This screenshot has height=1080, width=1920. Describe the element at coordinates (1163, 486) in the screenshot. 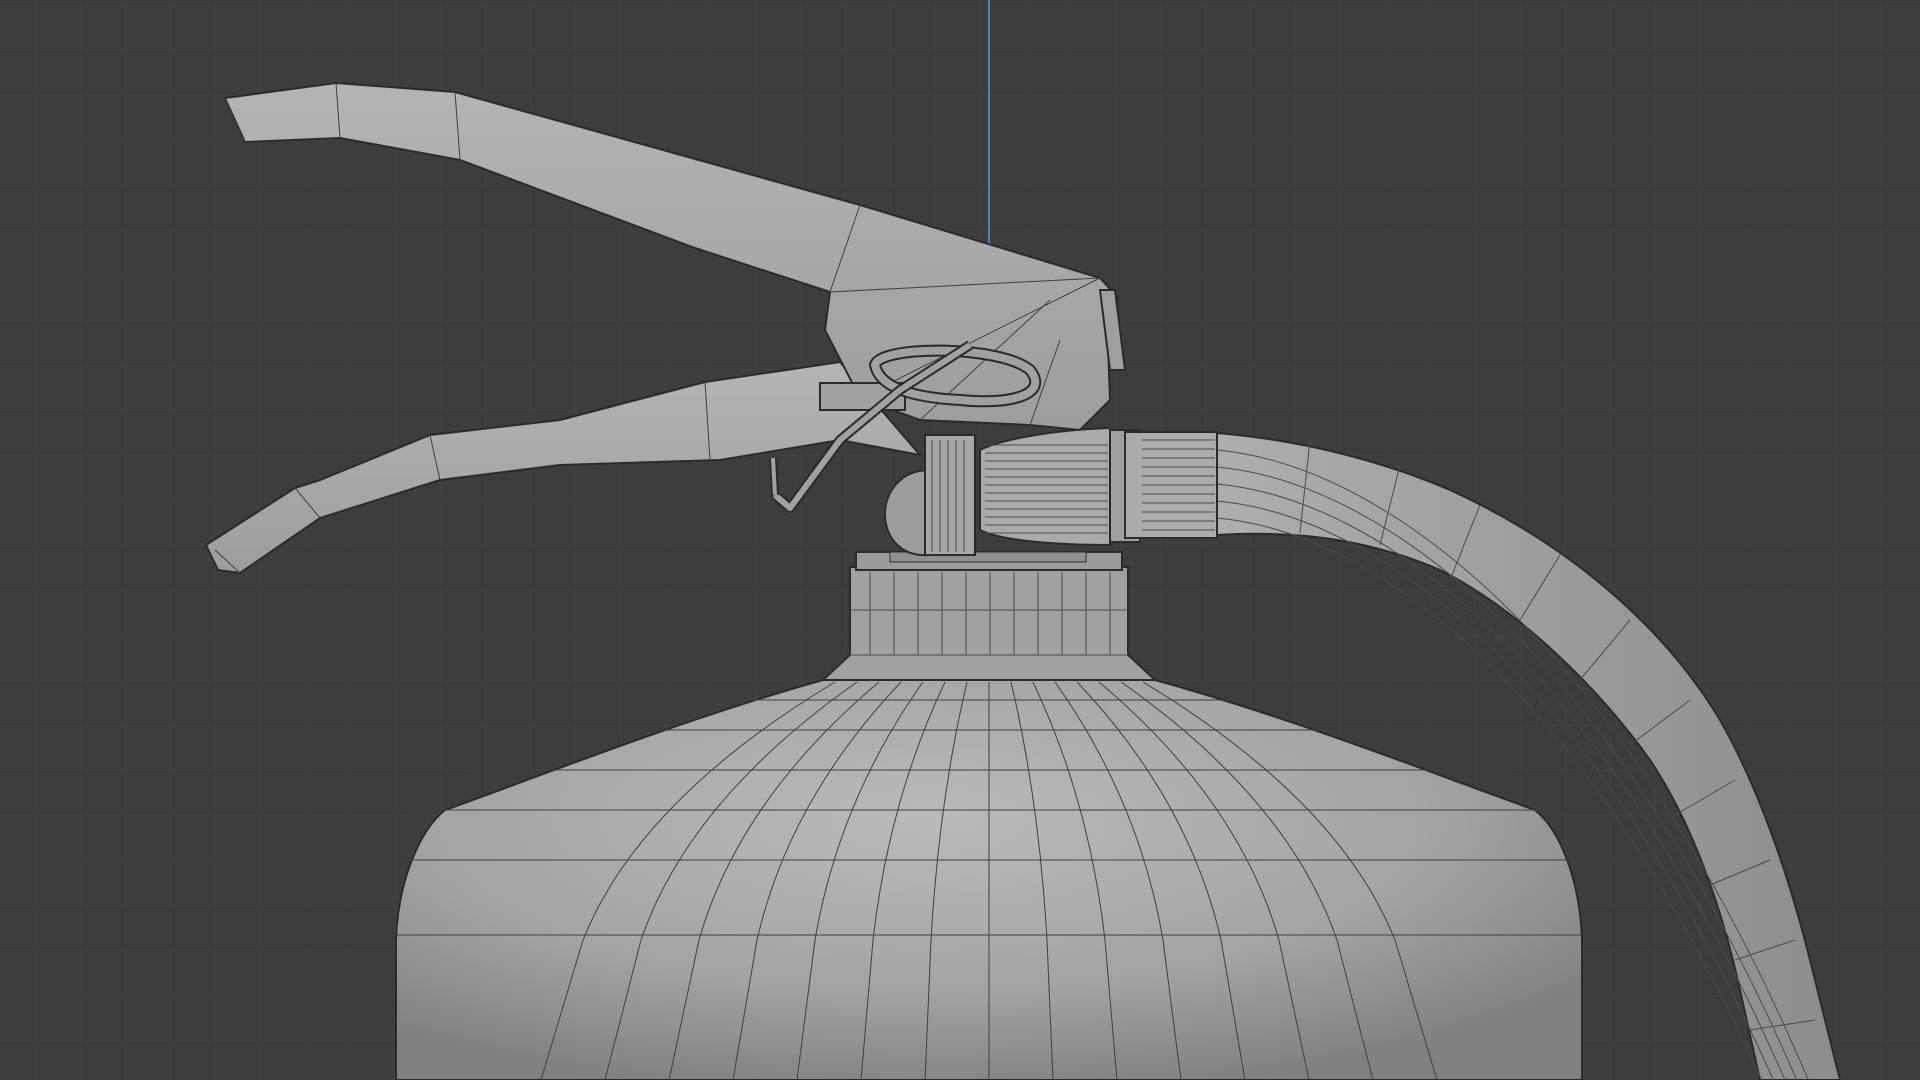

I see `hose-coupling` at that location.